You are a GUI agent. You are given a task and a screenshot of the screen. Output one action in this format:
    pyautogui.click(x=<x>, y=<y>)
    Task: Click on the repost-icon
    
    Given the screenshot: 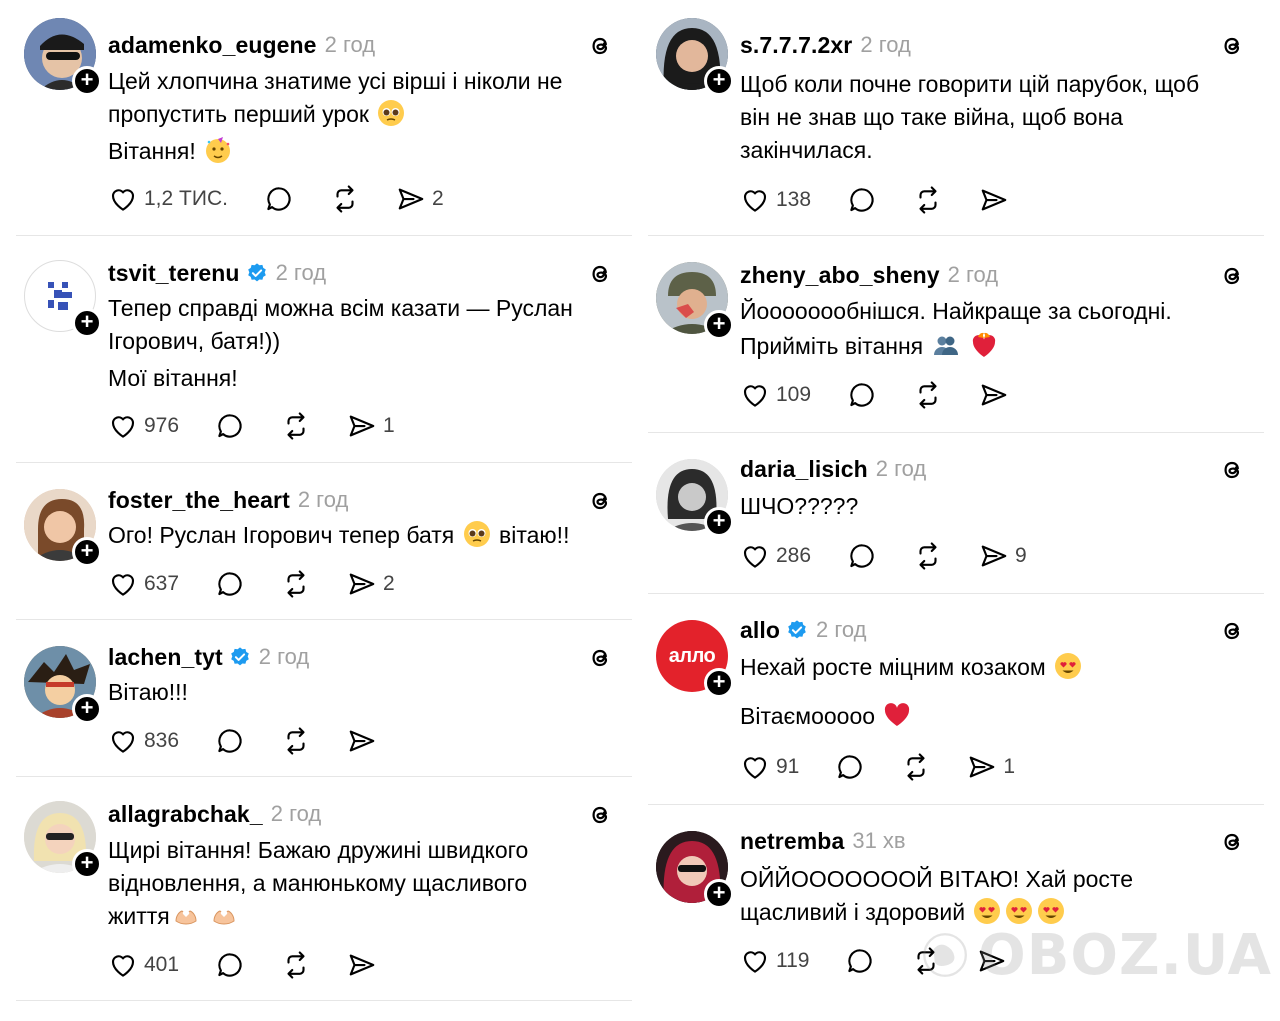 What is the action you would take?
    pyautogui.click(x=916, y=767)
    